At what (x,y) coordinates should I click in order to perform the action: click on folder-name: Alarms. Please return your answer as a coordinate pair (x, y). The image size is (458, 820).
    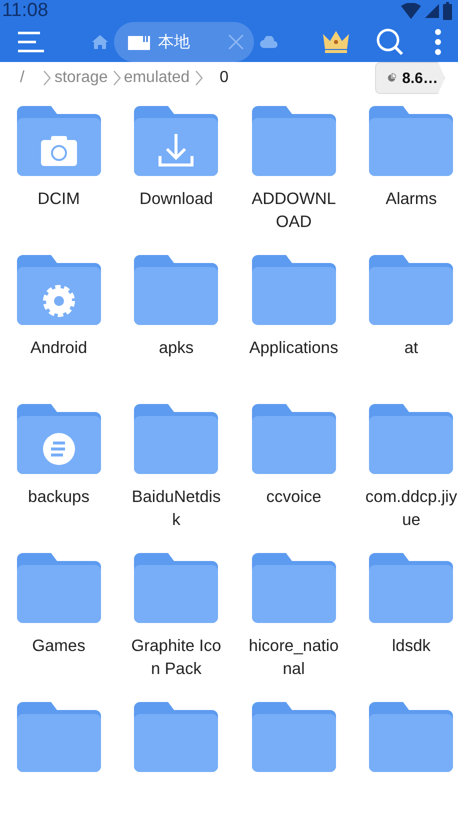
    Looking at the image, I should click on (411, 199).